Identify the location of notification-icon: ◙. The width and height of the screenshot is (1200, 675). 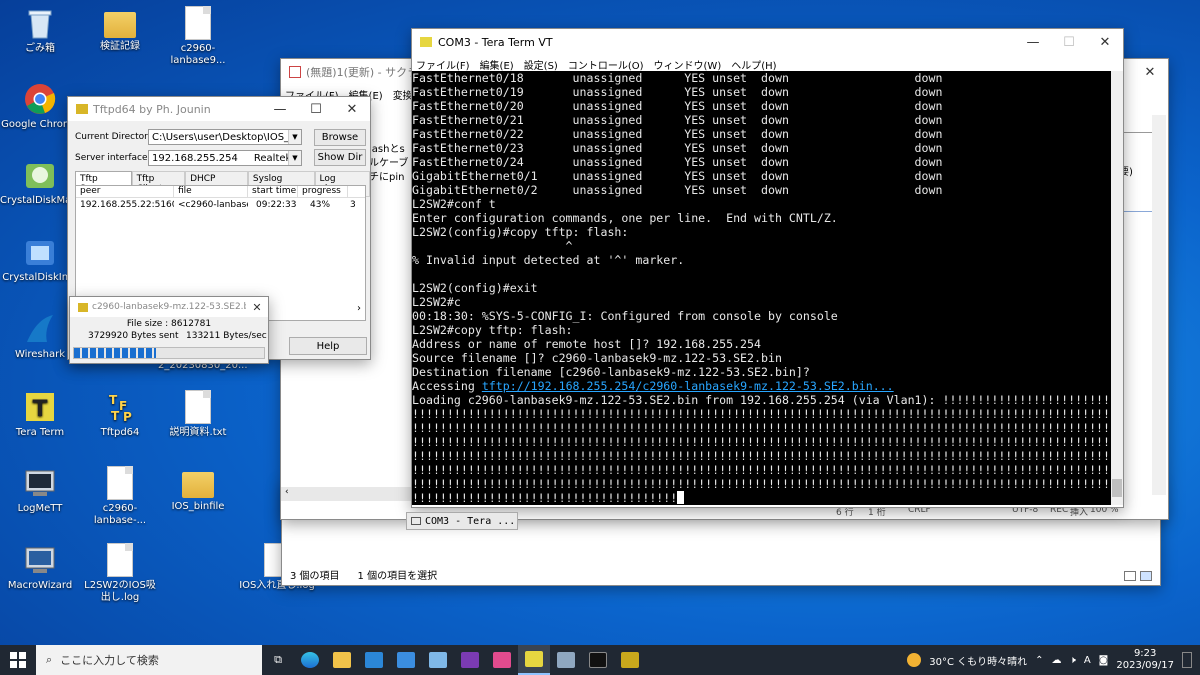
(1104, 660).